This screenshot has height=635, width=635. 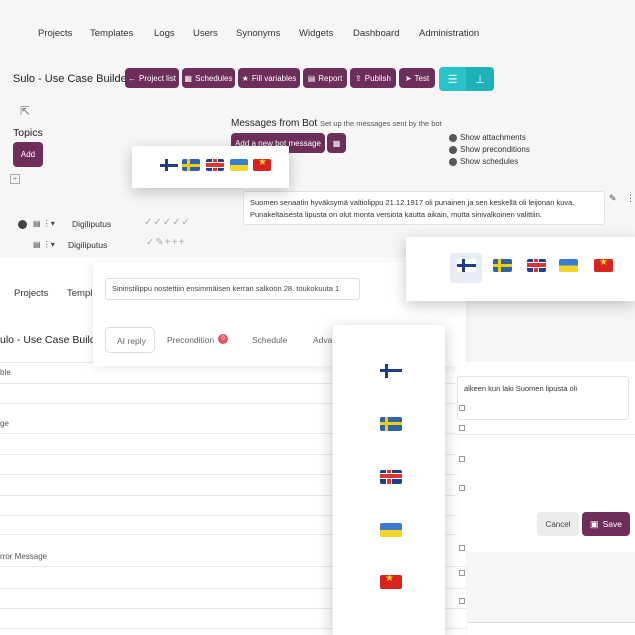 What do you see at coordinates (380, 123) in the screenshot?
I see `messages-subtitle: Set up the messages sent by the bot` at bounding box center [380, 123].